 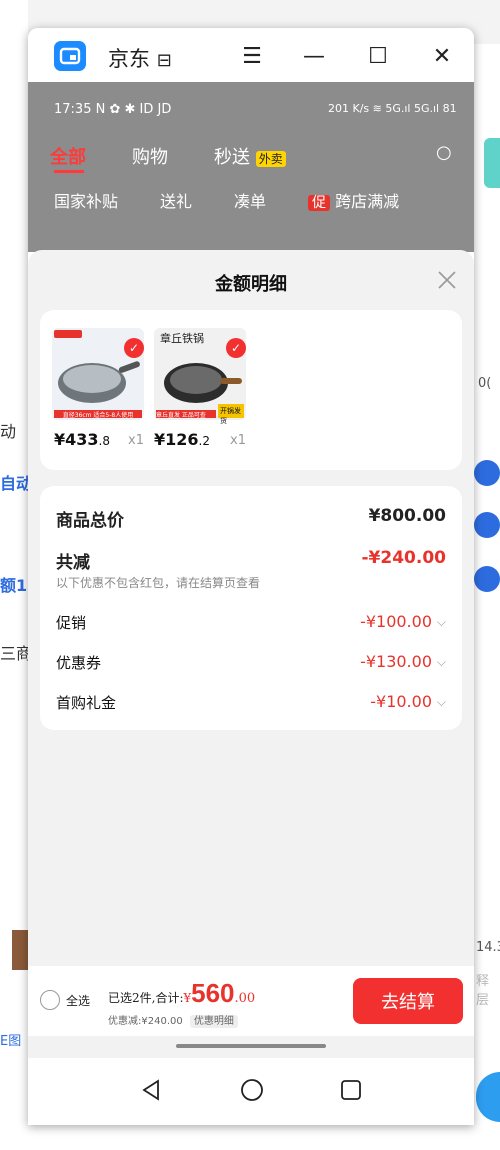 I want to click on selected-summary: 已选2件,合计:¥560.00, so click(x=182, y=993).